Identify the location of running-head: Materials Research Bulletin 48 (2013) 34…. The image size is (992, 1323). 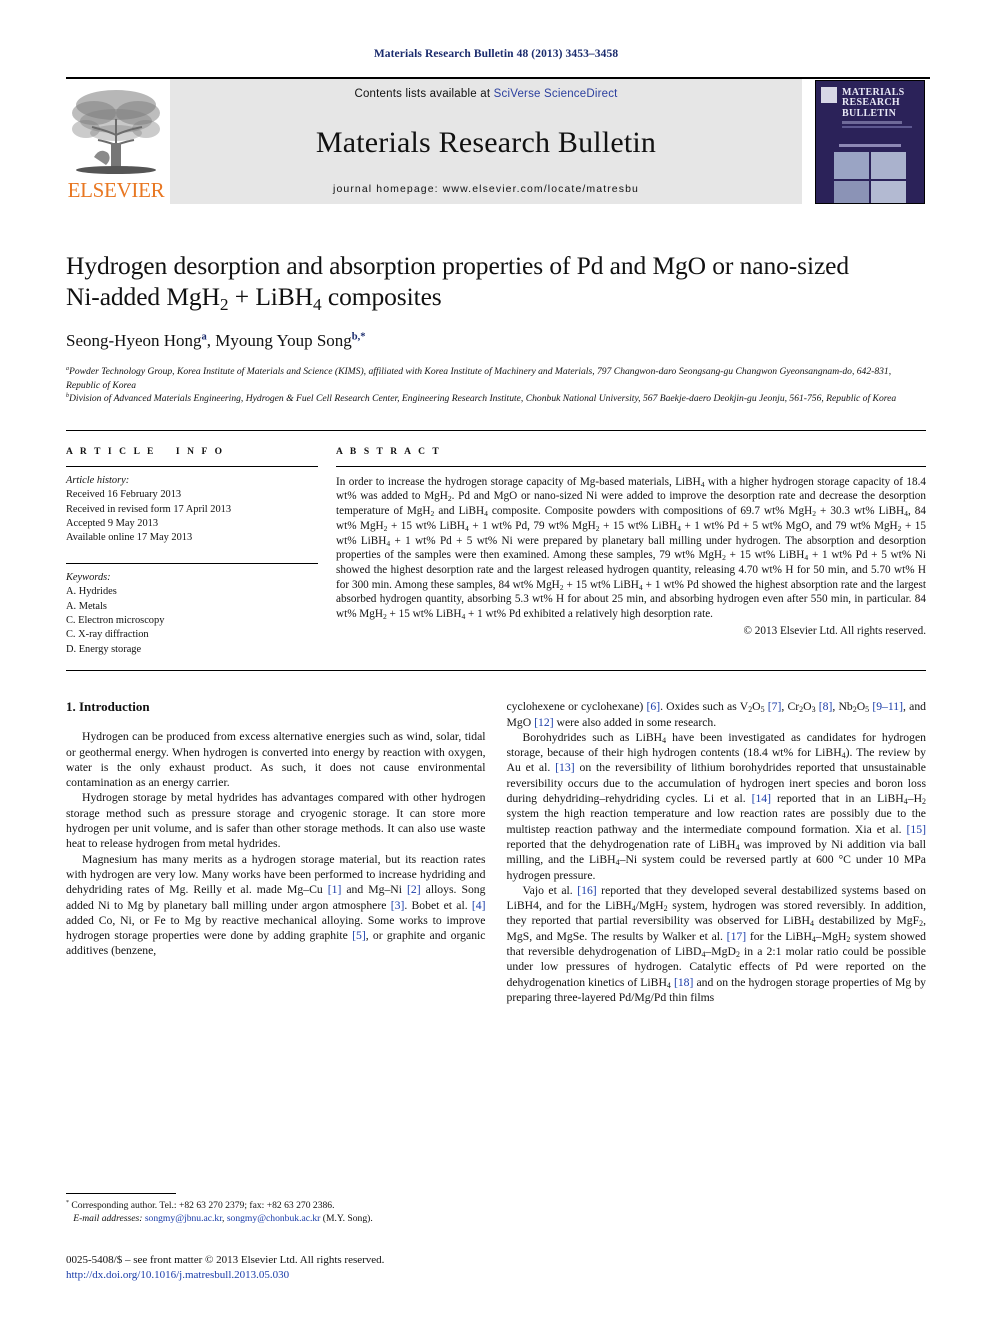
(496, 54).